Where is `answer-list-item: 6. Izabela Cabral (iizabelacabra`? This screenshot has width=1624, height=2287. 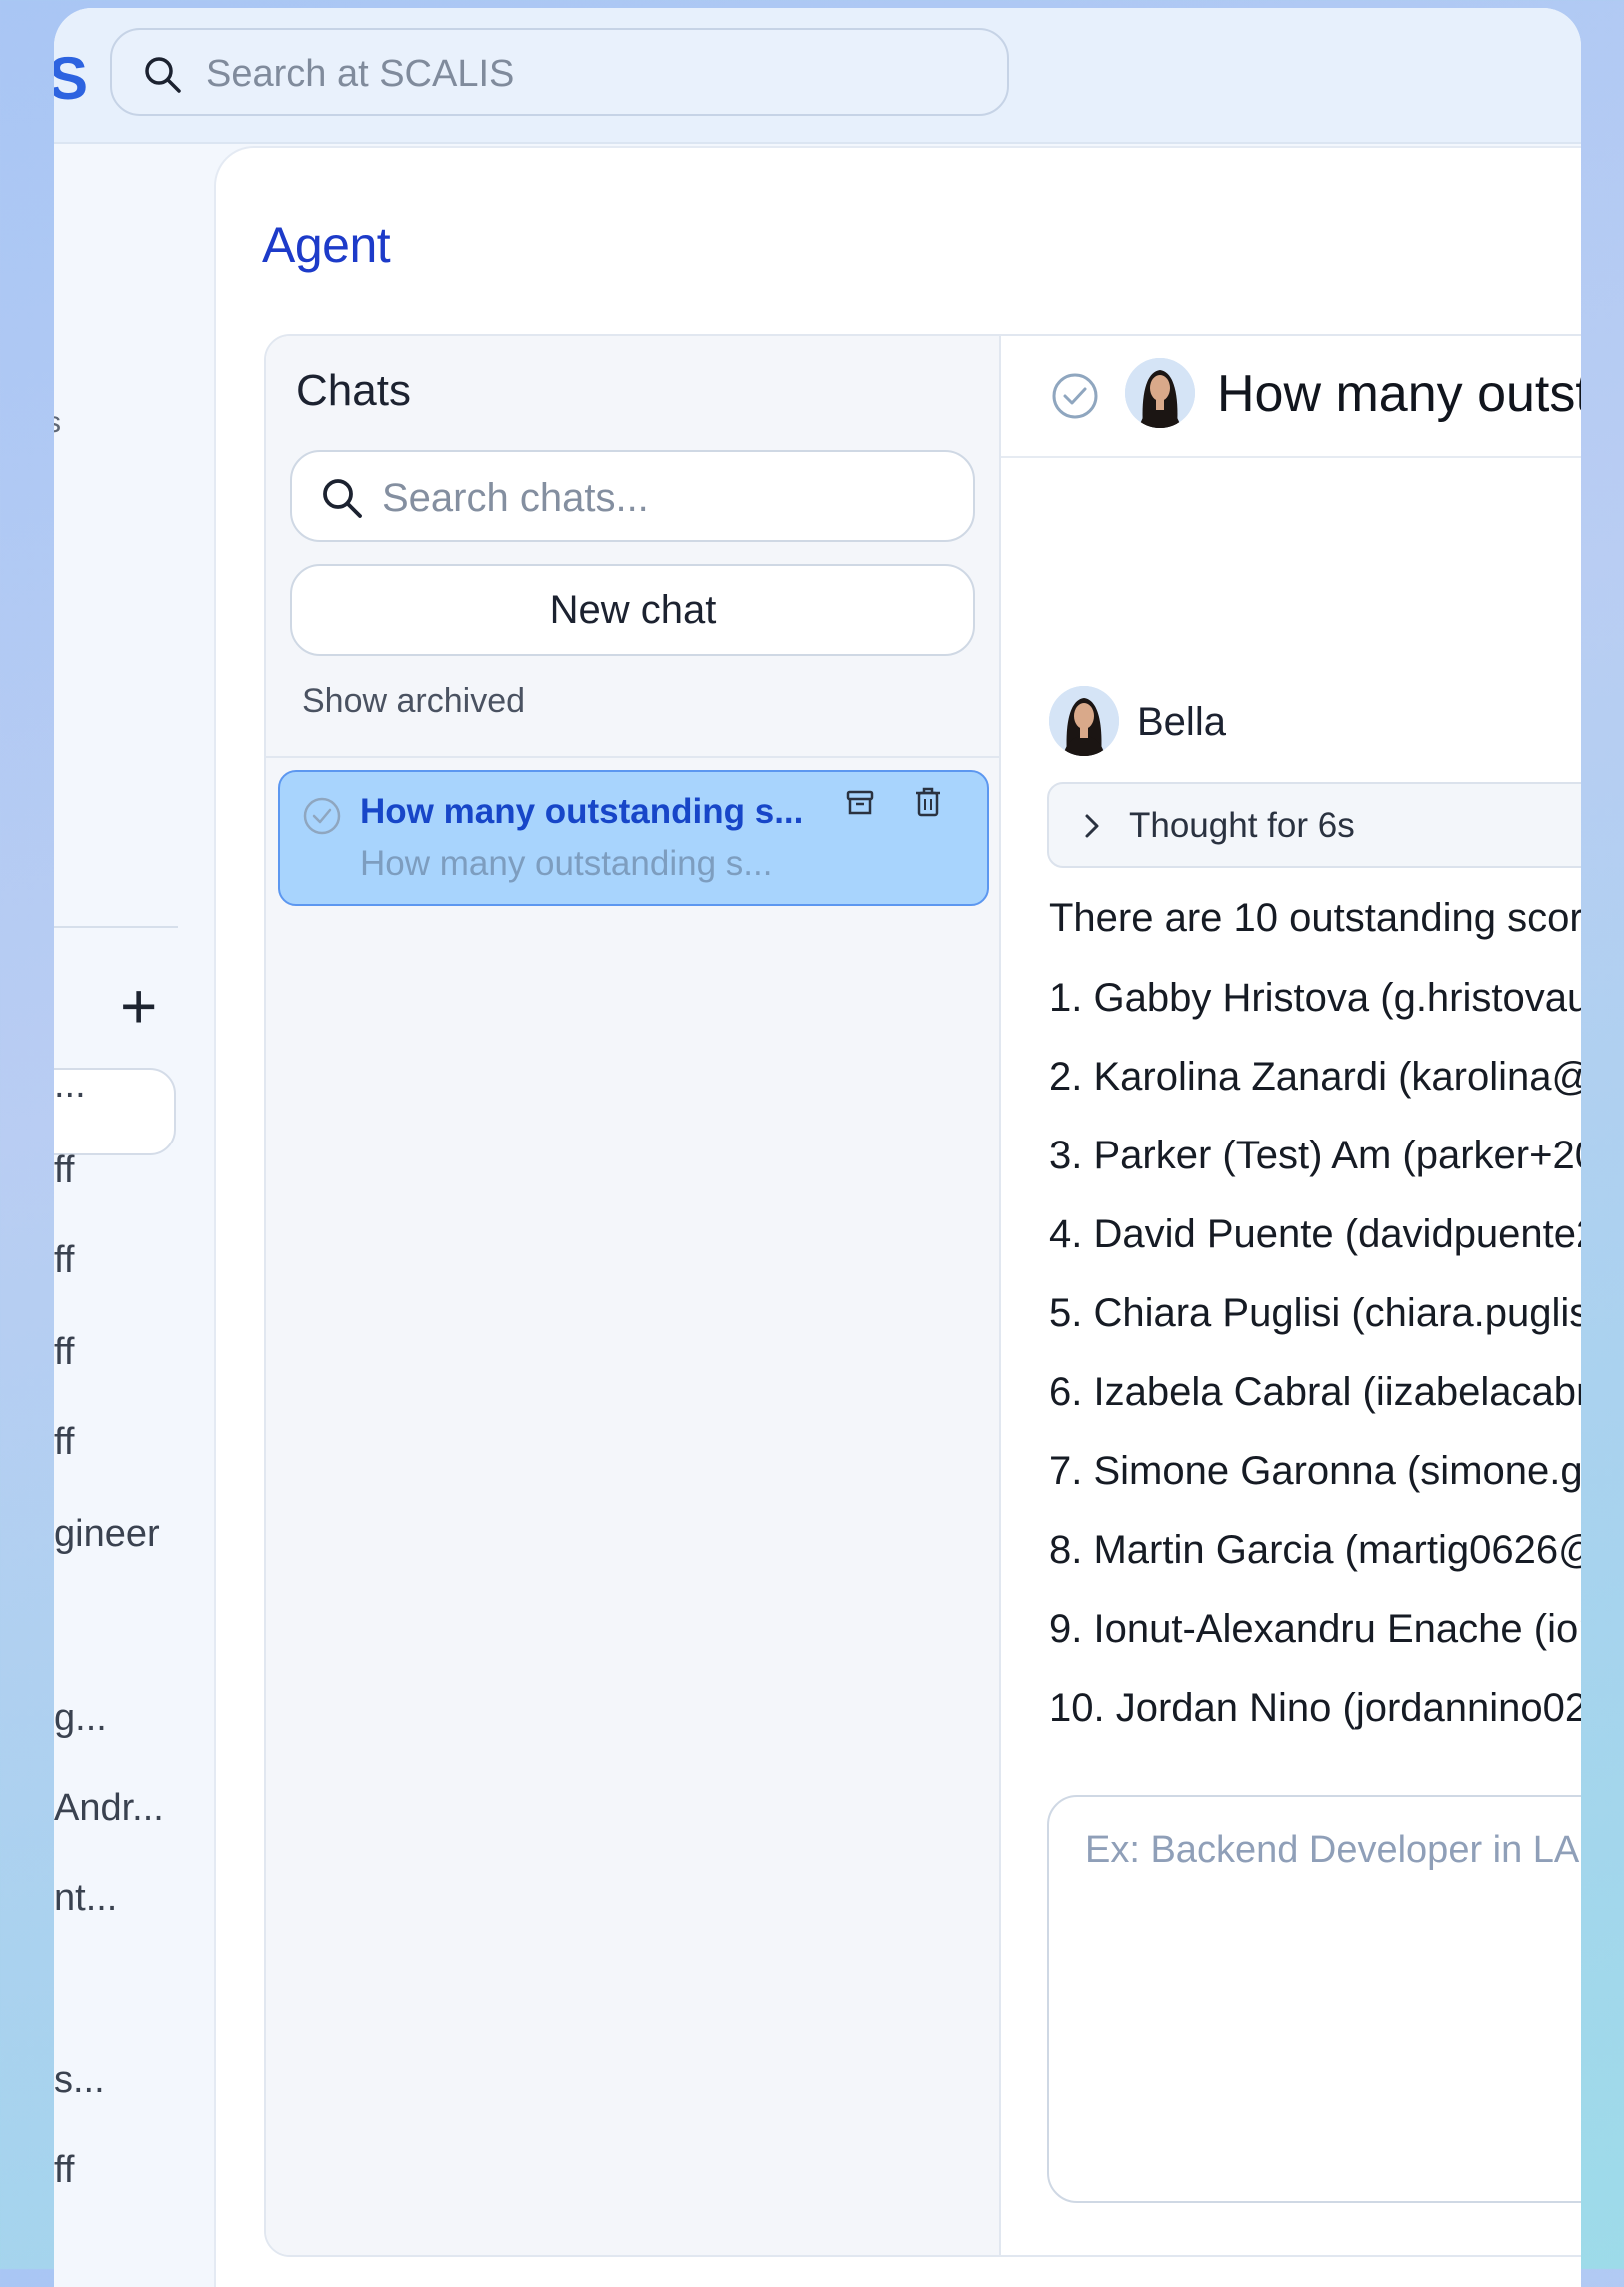
answer-list-item: 6. Izabela Cabral (iizabelacabra is located at coordinates (1315, 1392).